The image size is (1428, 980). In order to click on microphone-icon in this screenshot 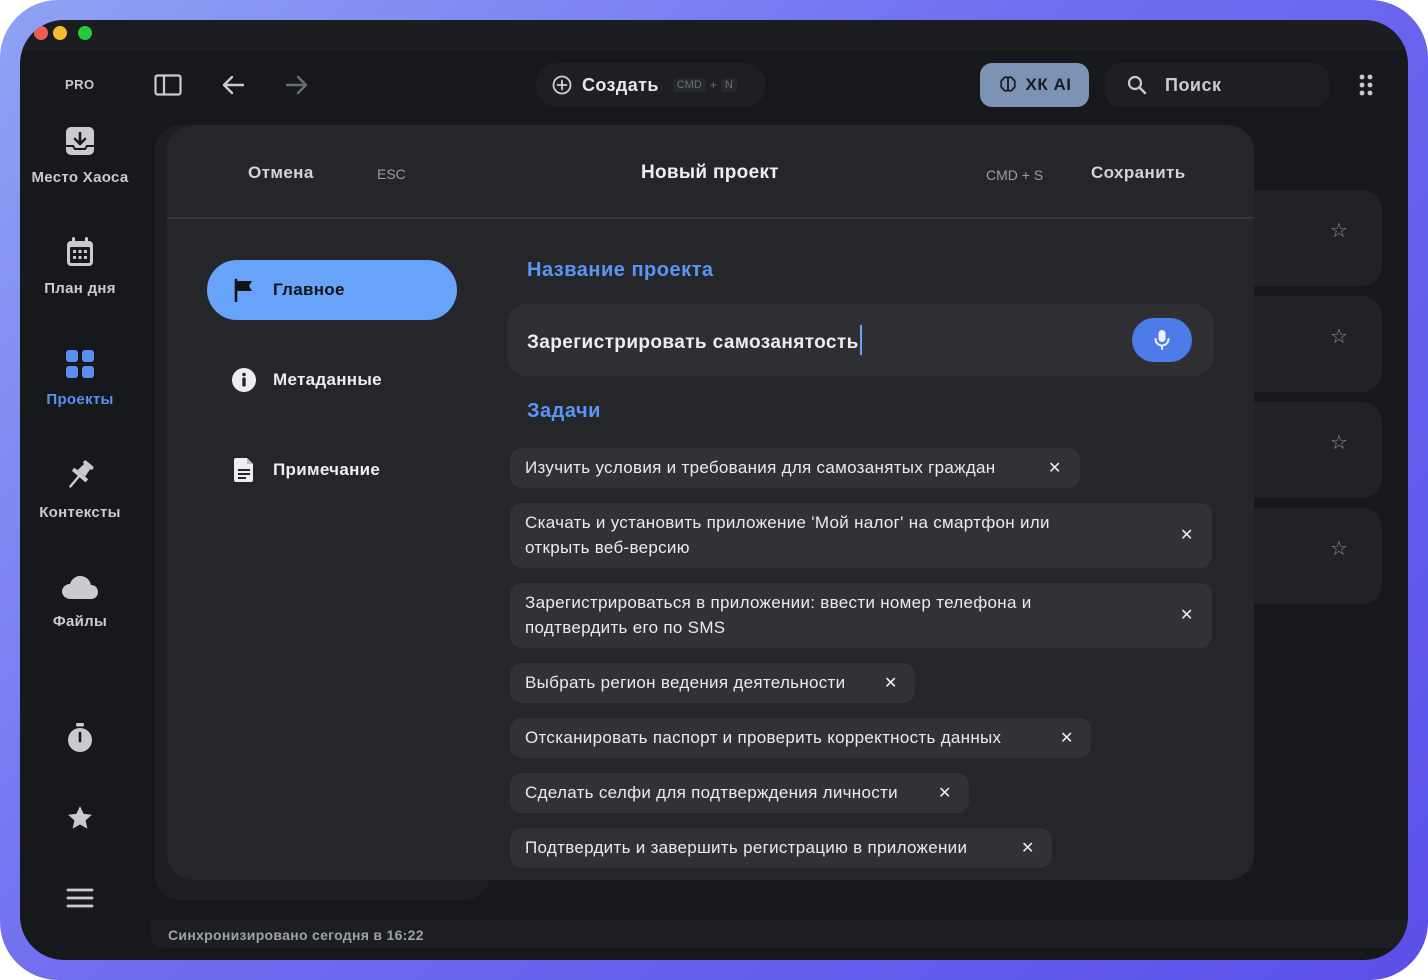, I will do `click(1162, 340)`.